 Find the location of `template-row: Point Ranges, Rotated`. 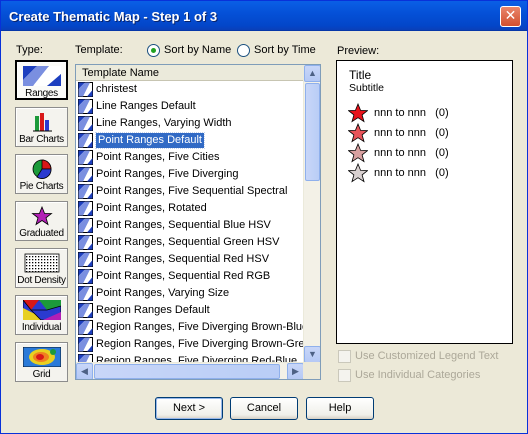

template-row: Point Ranges, Rotated is located at coordinates (190, 208).